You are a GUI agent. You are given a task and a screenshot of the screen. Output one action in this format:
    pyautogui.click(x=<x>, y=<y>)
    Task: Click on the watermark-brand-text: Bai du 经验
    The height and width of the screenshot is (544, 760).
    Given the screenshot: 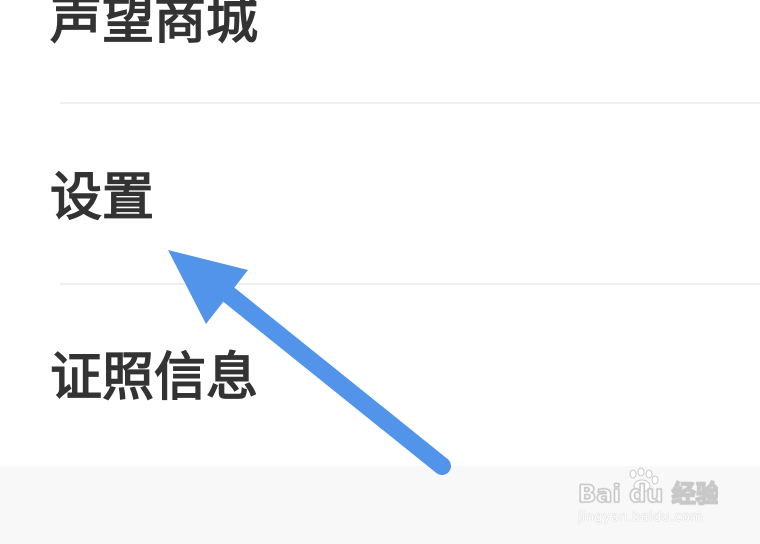 What is the action you would take?
    pyautogui.click(x=648, y=494)
    